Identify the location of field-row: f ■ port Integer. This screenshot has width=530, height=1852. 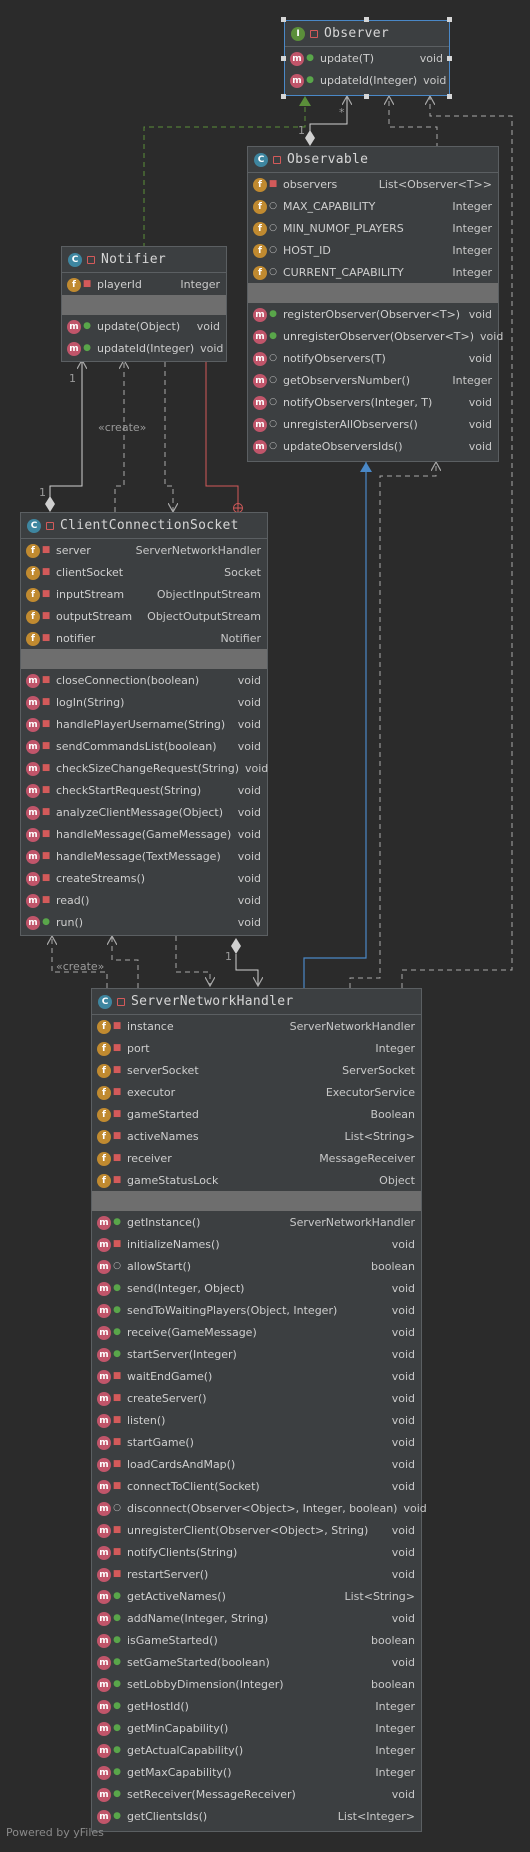
(256, 1048).